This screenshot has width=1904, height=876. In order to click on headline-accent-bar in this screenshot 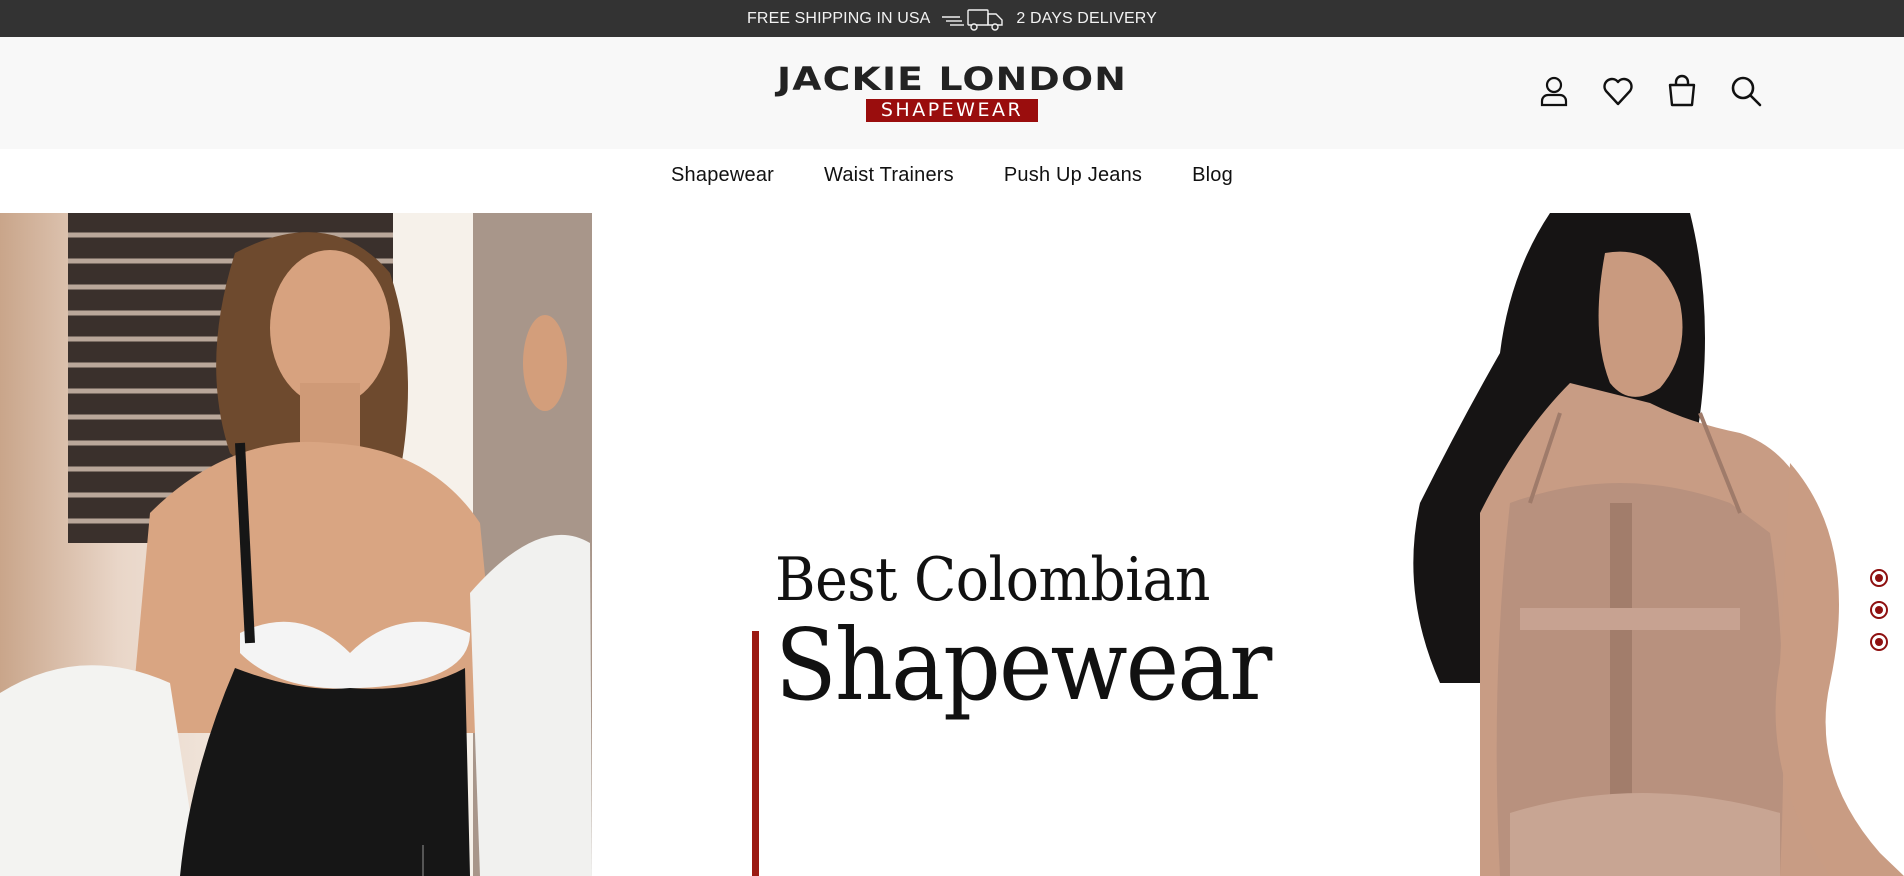, I will do `click(755, 753)`.